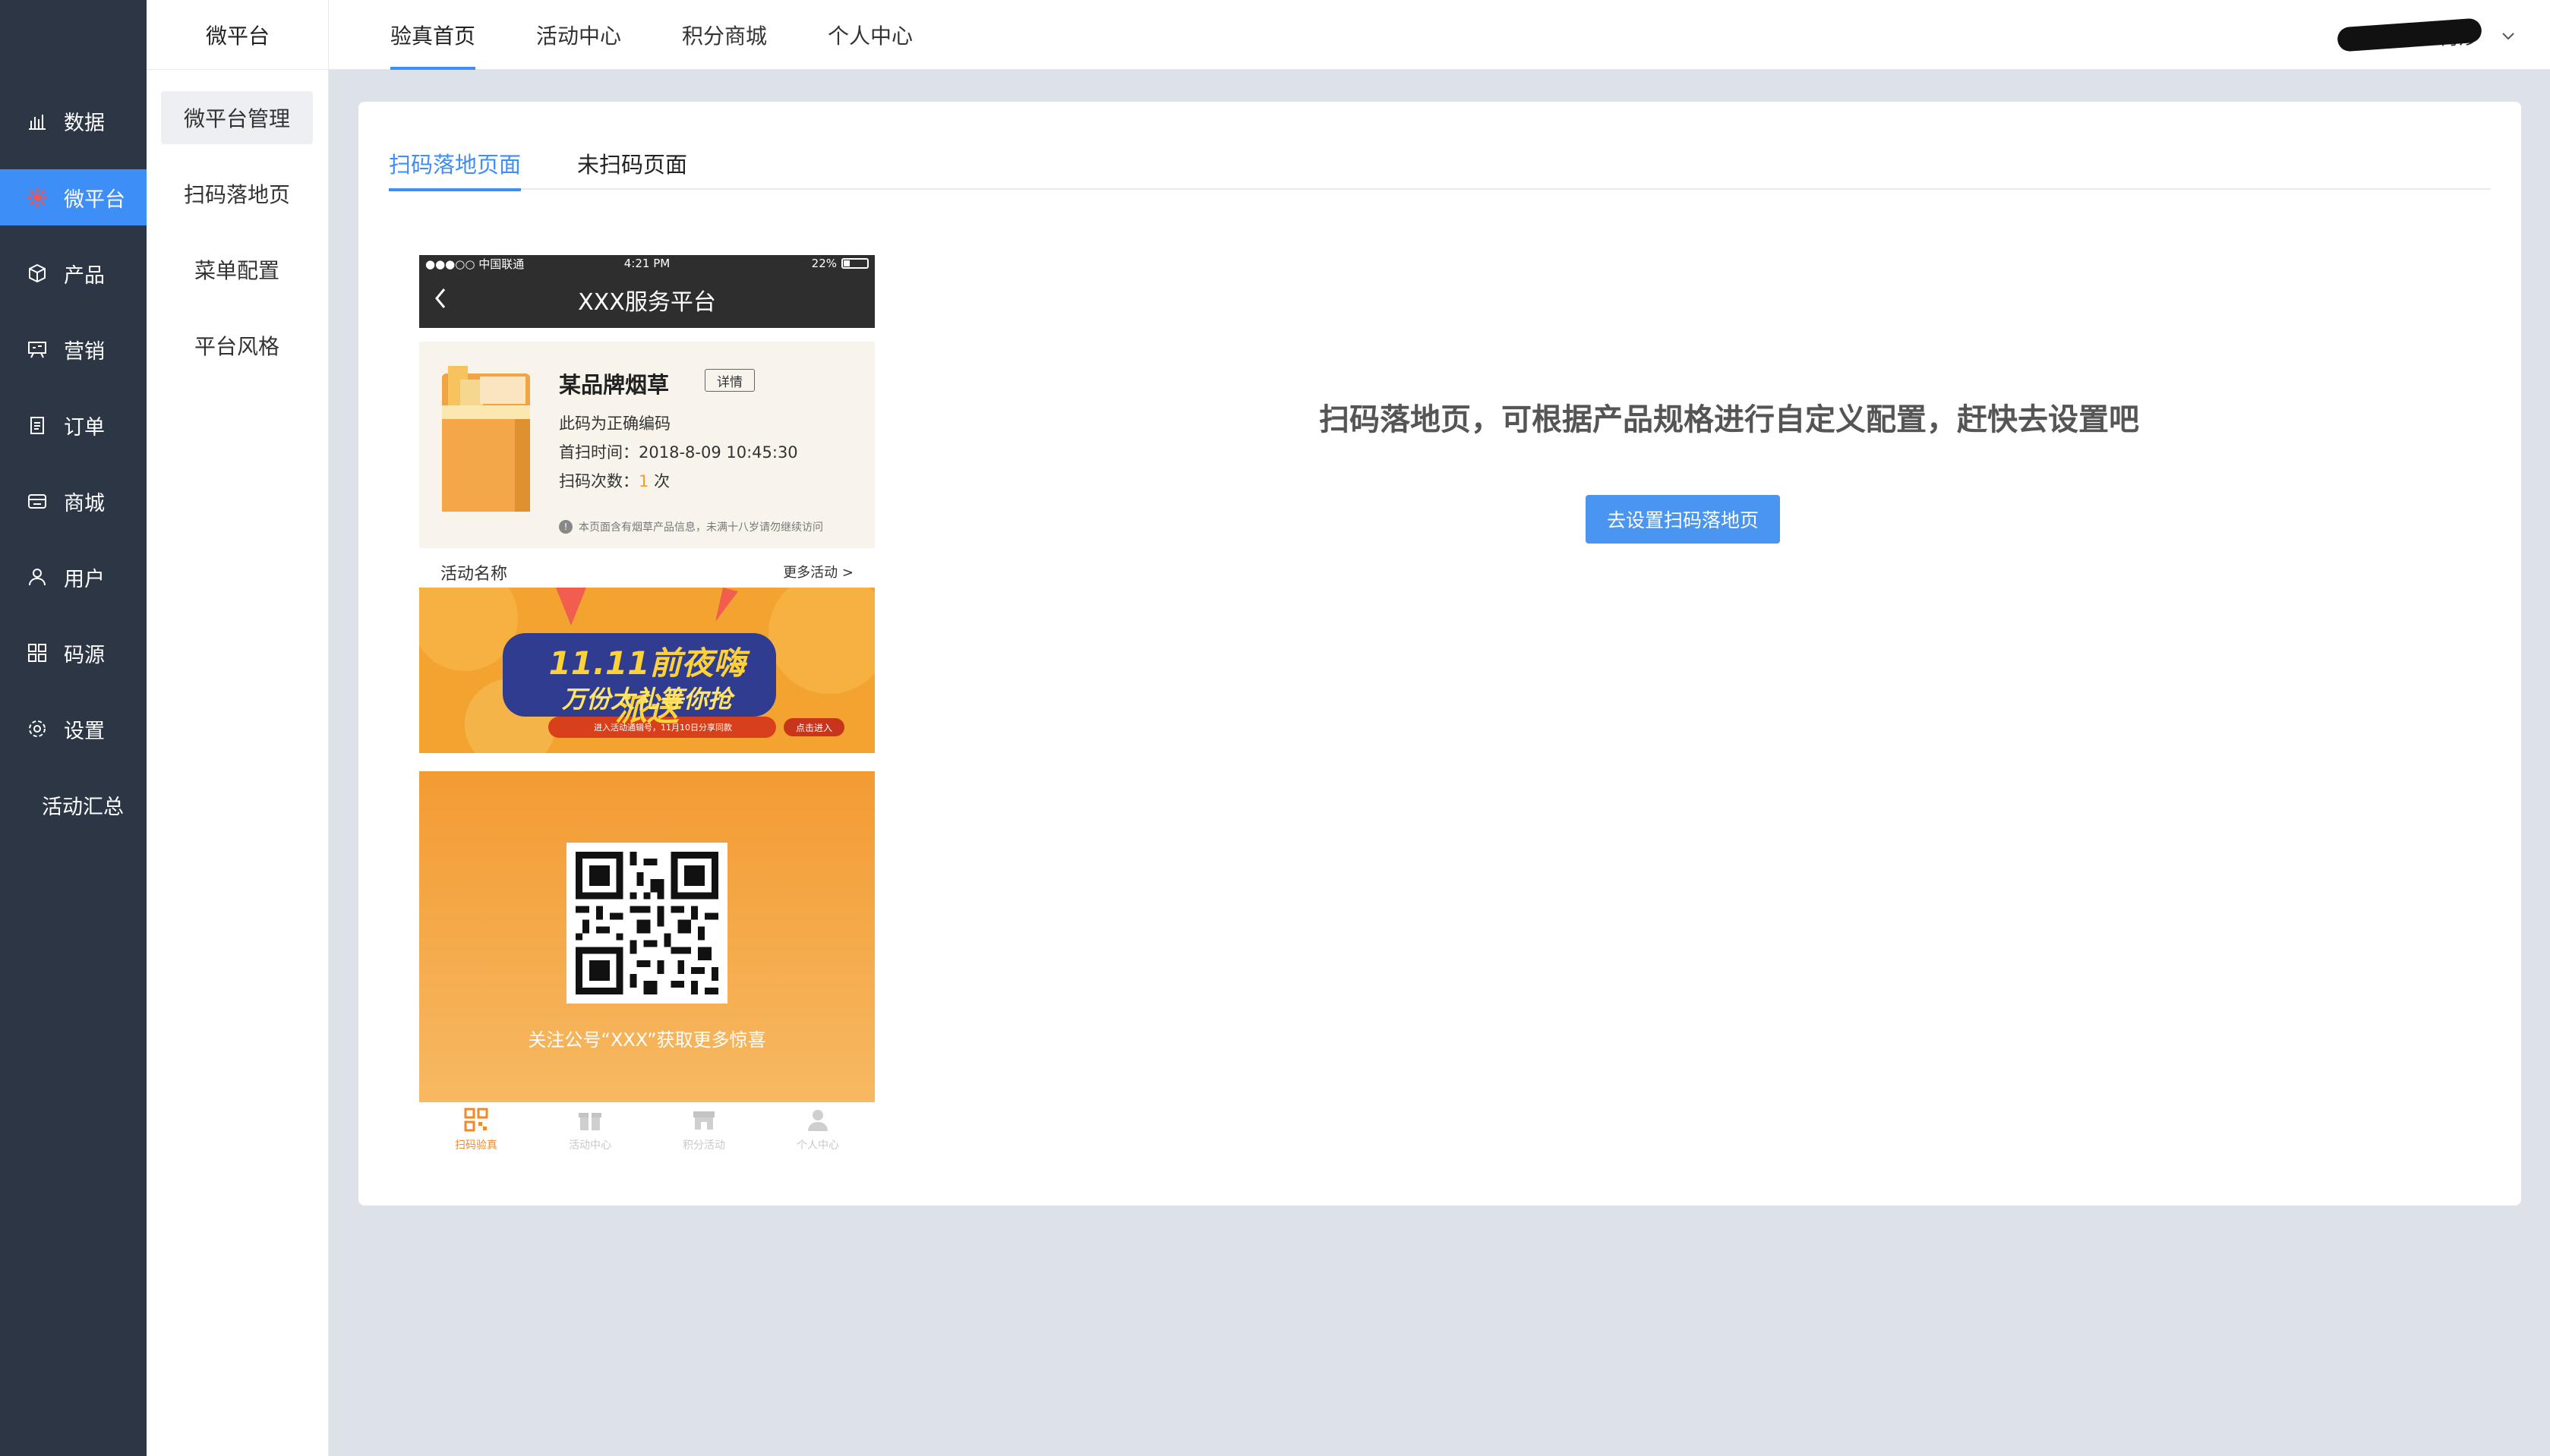 Image resolution: width=2550 pixels, height=1456 pixels. What do you see at coordinates (646, 699) in the screenshot?
I see `banner-line2: 万份大礼等你抢` at bounding box center [646, 699].